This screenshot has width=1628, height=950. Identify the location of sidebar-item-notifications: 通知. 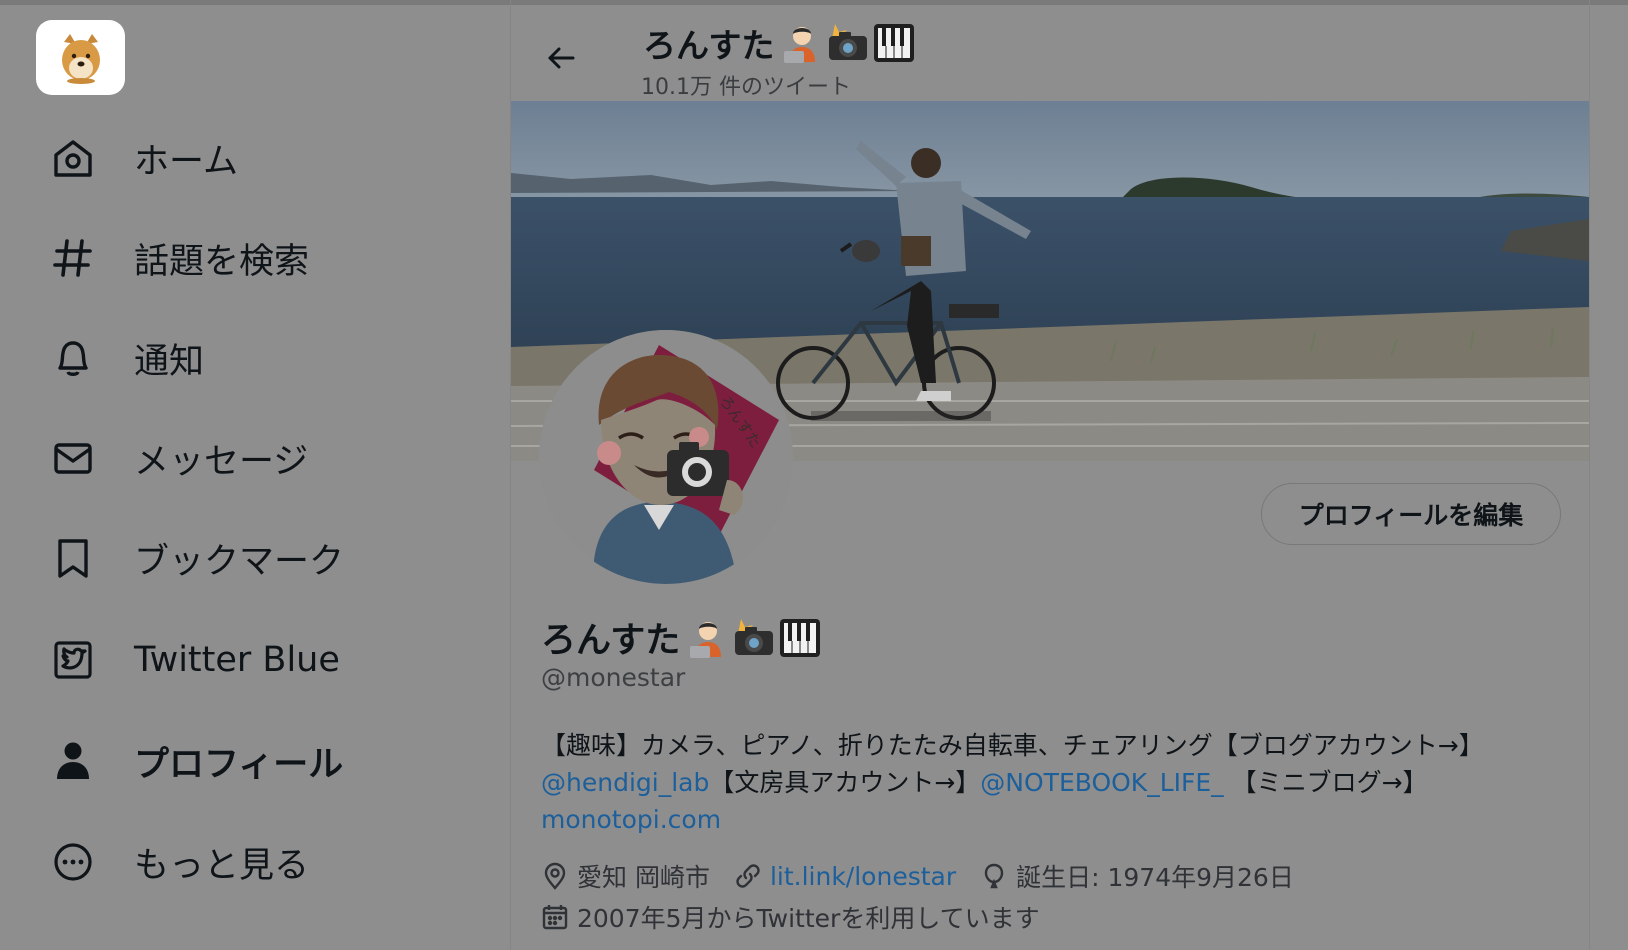
(127, 358).